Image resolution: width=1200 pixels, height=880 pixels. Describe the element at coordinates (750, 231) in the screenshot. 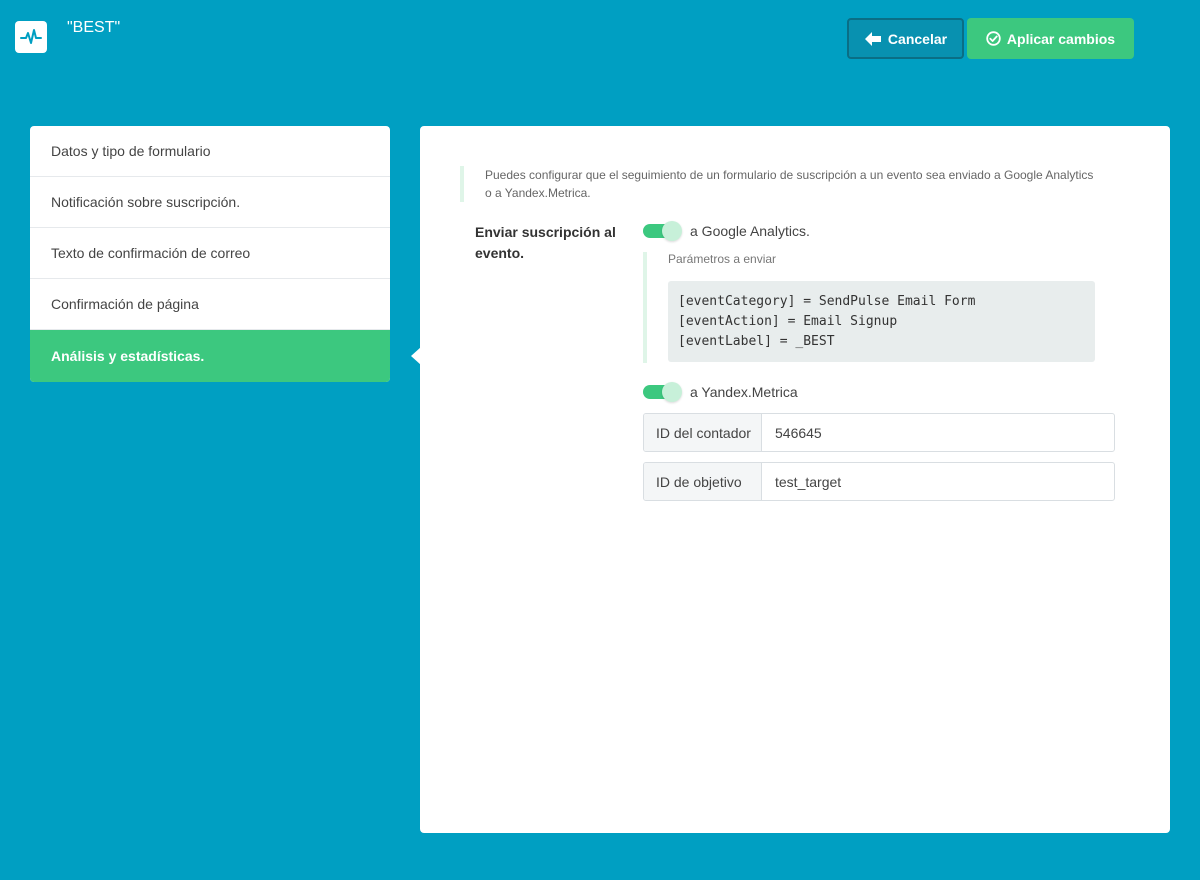

I see `google-analytics-label: a Google Analytics.` at that location.